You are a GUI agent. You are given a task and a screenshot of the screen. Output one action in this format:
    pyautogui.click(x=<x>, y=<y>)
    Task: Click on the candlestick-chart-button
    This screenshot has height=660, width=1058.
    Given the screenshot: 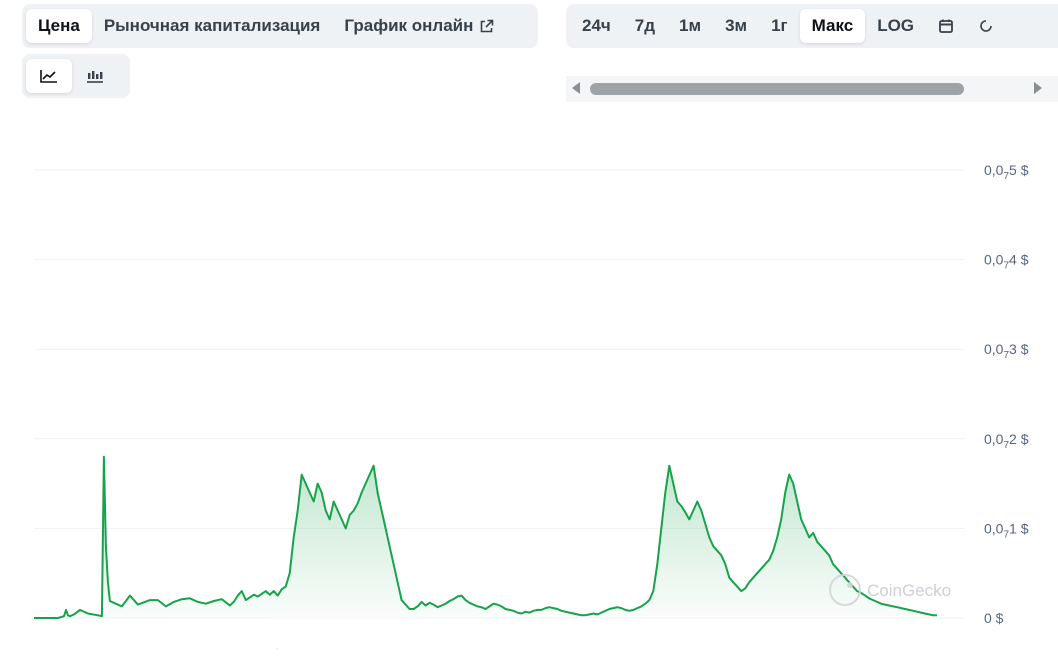 What is the action you would take?
    pyautogui.click(x=95, y=76)
    